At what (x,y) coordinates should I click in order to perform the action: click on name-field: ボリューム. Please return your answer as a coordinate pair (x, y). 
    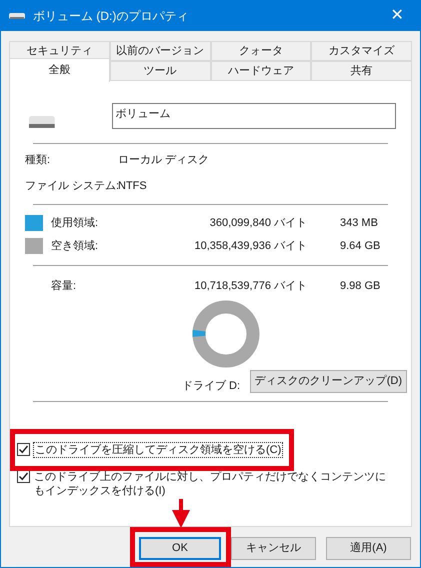
    Looking at the image, I should click on (254, 116).